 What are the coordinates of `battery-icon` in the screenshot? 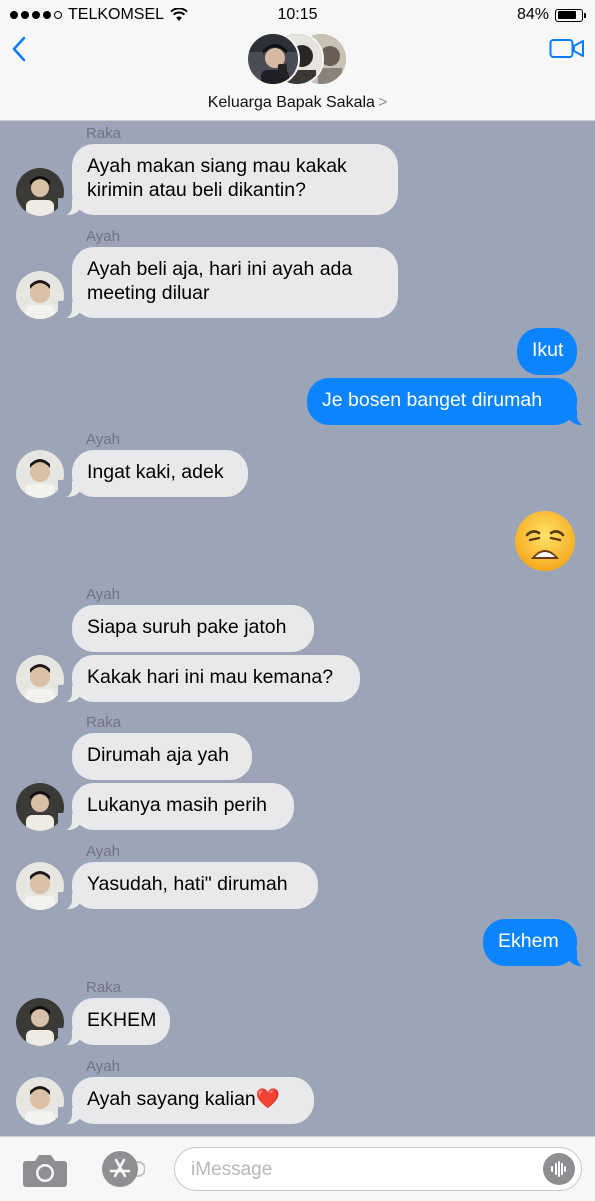 It's located at (570, 15).